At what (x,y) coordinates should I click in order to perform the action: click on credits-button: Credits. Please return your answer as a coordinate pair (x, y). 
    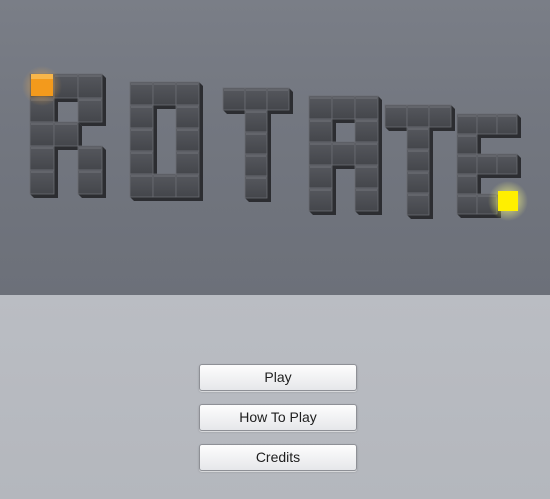
    Looking at the image, I should click on (278, 457).